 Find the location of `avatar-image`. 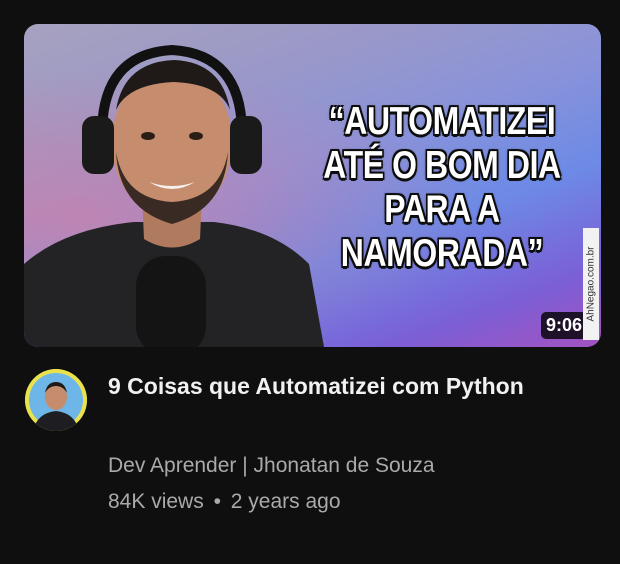

avatar-image is located at coordinates (56, 400).